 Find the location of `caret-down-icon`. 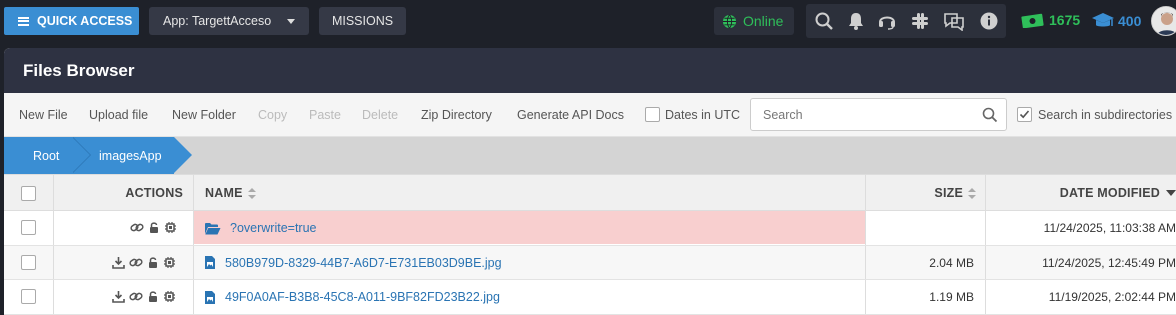

caret-down-icon is located at coordinates (291, 21).